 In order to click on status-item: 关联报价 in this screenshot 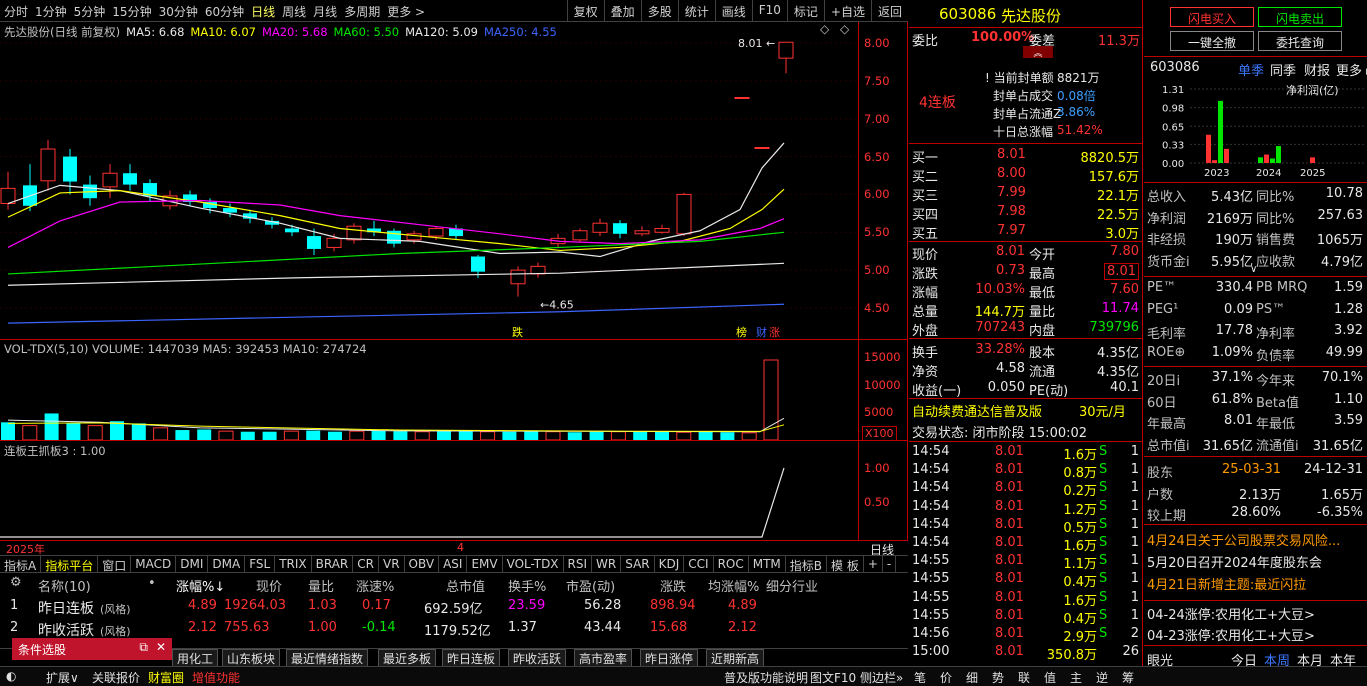, I will do `click(116, 677)`.